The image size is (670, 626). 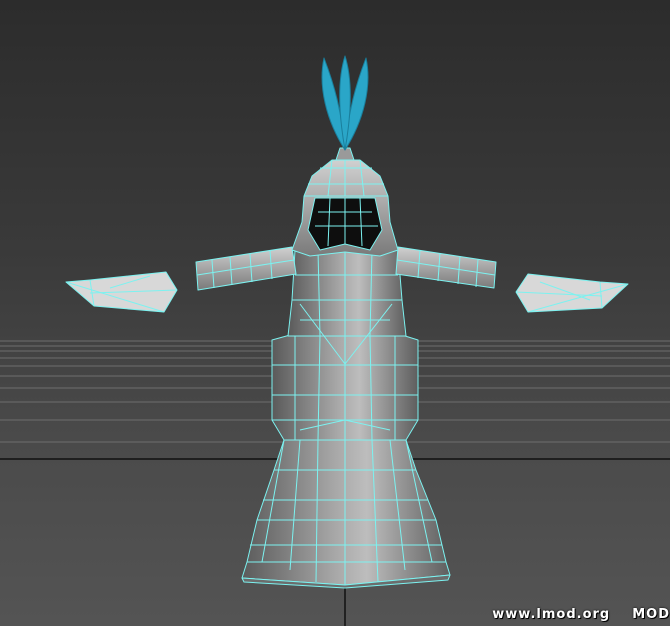 I want to click on skirt, so click(x=346, y=514).